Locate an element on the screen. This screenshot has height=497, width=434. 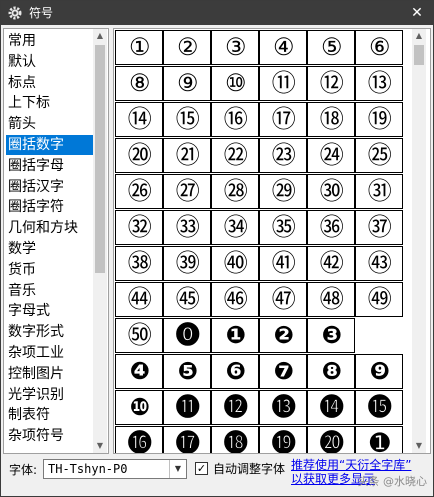
symbol-cell: ④ is located at coordinates (283, 47).